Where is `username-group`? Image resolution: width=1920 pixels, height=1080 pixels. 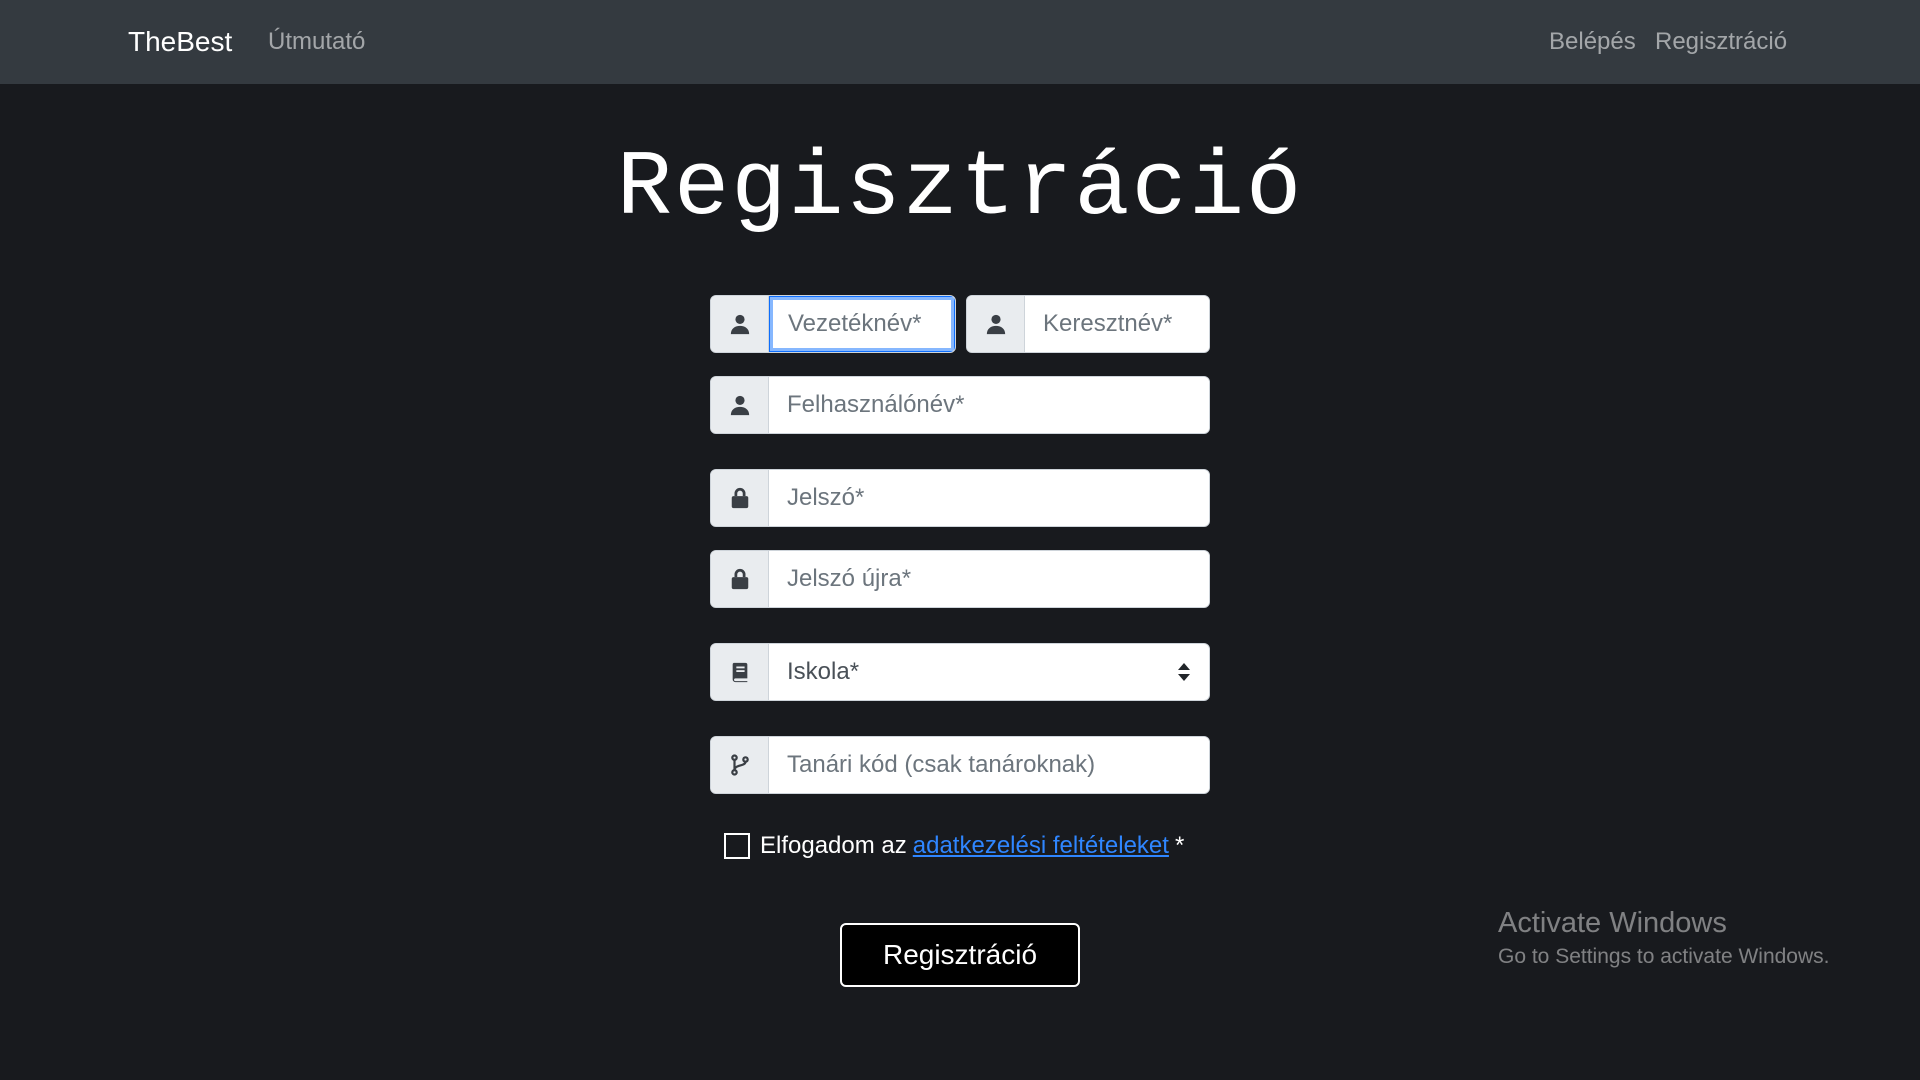 username-group is located at coordinates (960, 405).